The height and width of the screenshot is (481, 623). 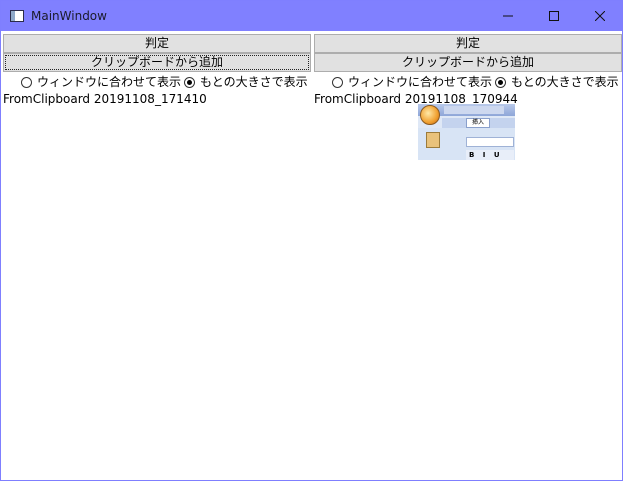 I want to click on app-window-icon, so click(x=17, y=16).